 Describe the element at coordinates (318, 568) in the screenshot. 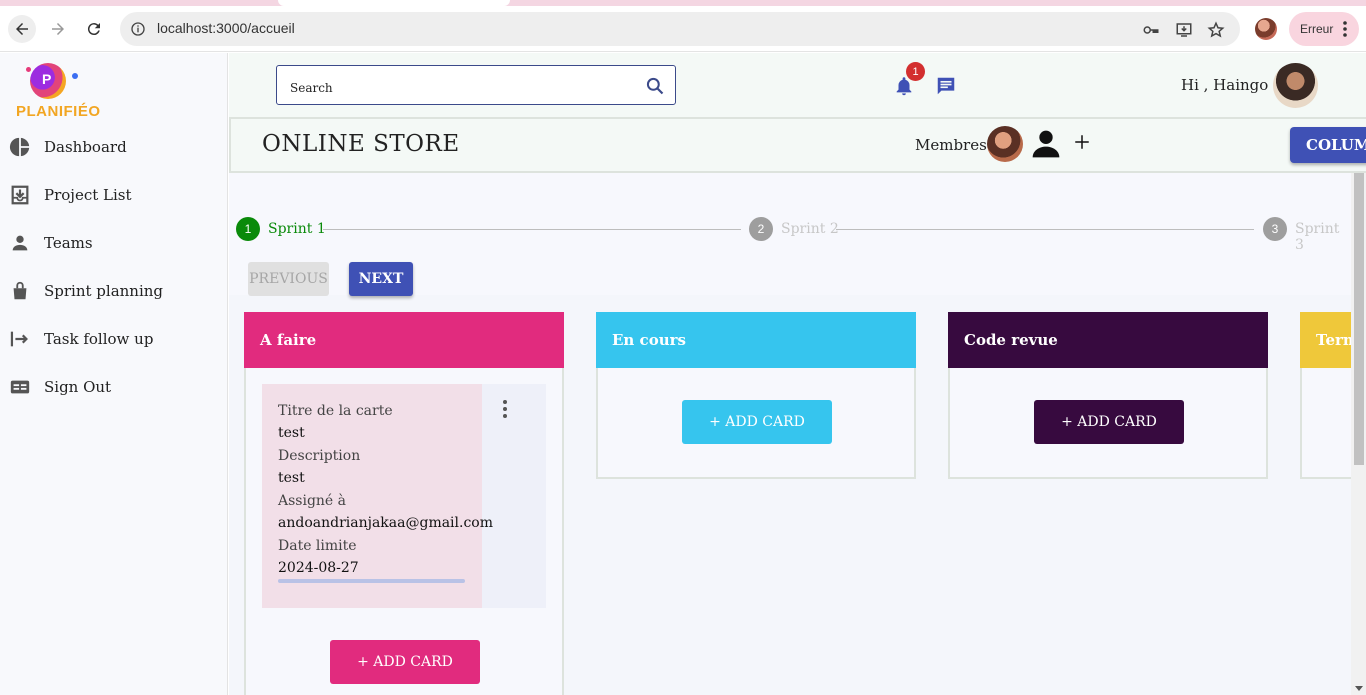

I see `card-due-value: 2024-08-27` at that location.